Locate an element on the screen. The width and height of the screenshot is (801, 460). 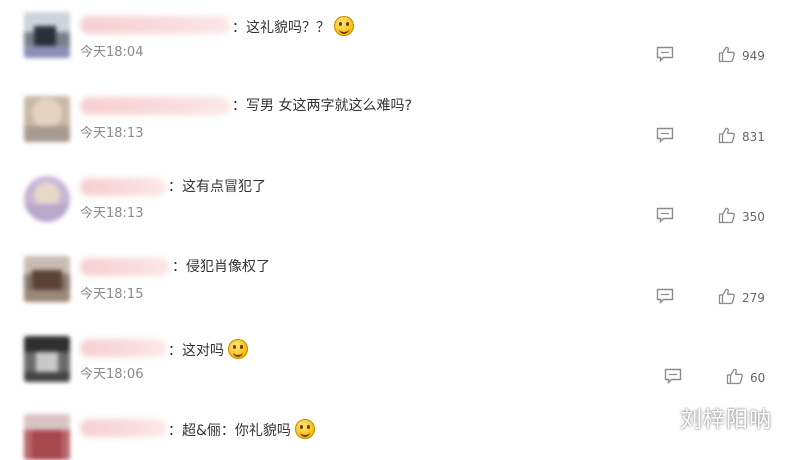
comment-time: 今天18:15 is located at coordinates (112, 294).